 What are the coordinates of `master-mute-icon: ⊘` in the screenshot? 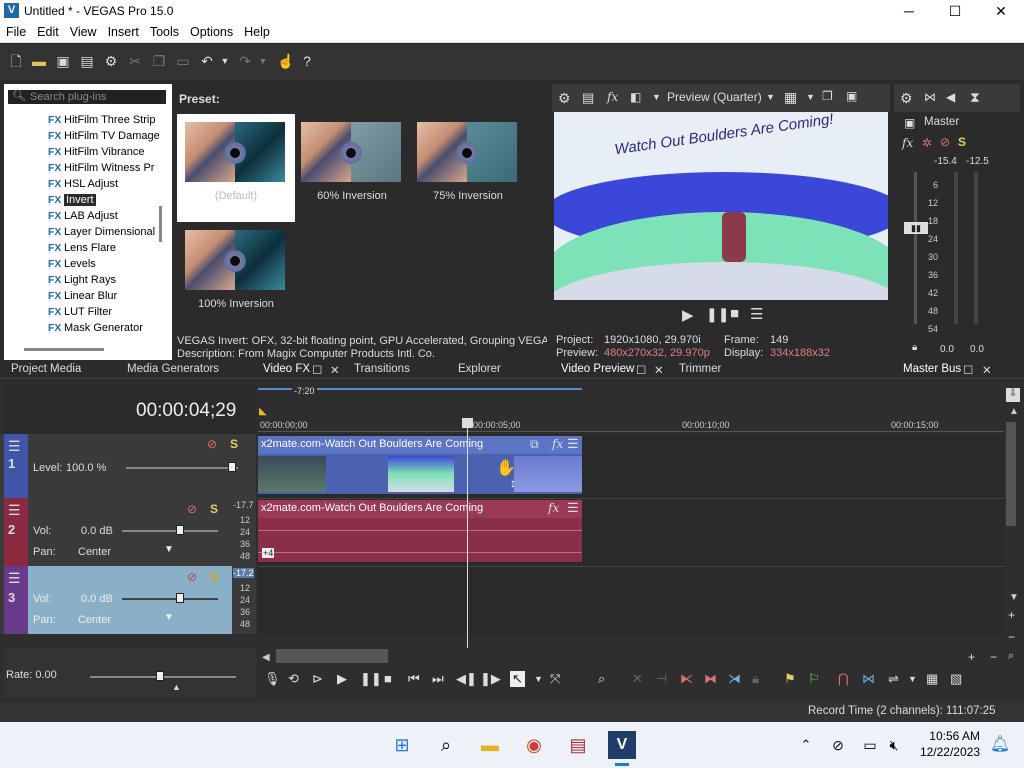 It's located at (945, 142).